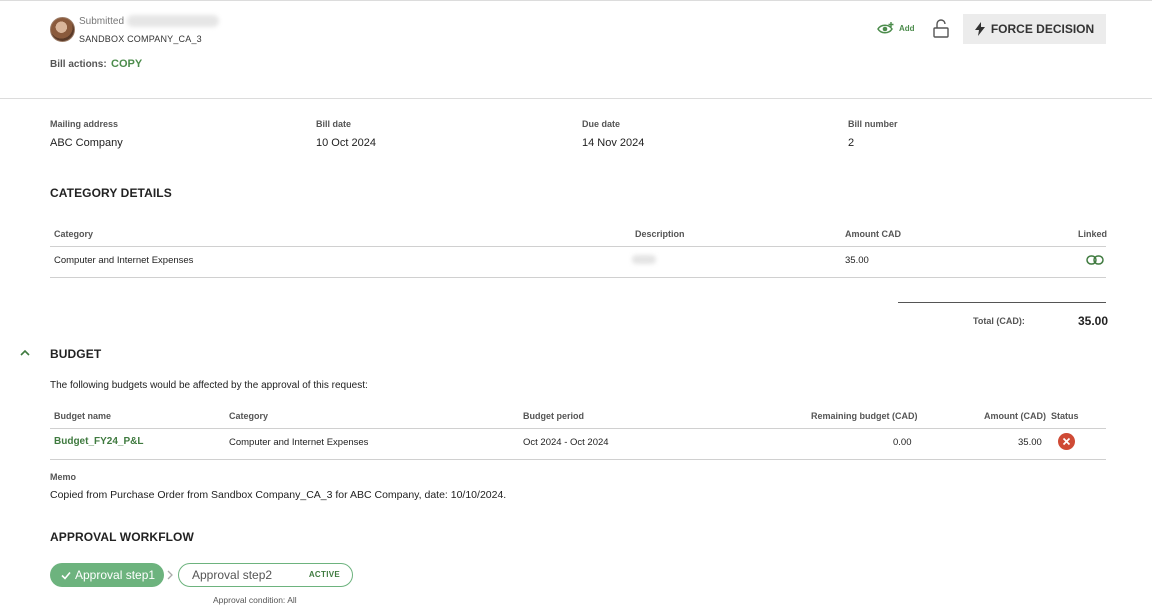 This screenshot has width=1152, height=614. I want to click on add-watcher-button: Add, so click(896, 28).